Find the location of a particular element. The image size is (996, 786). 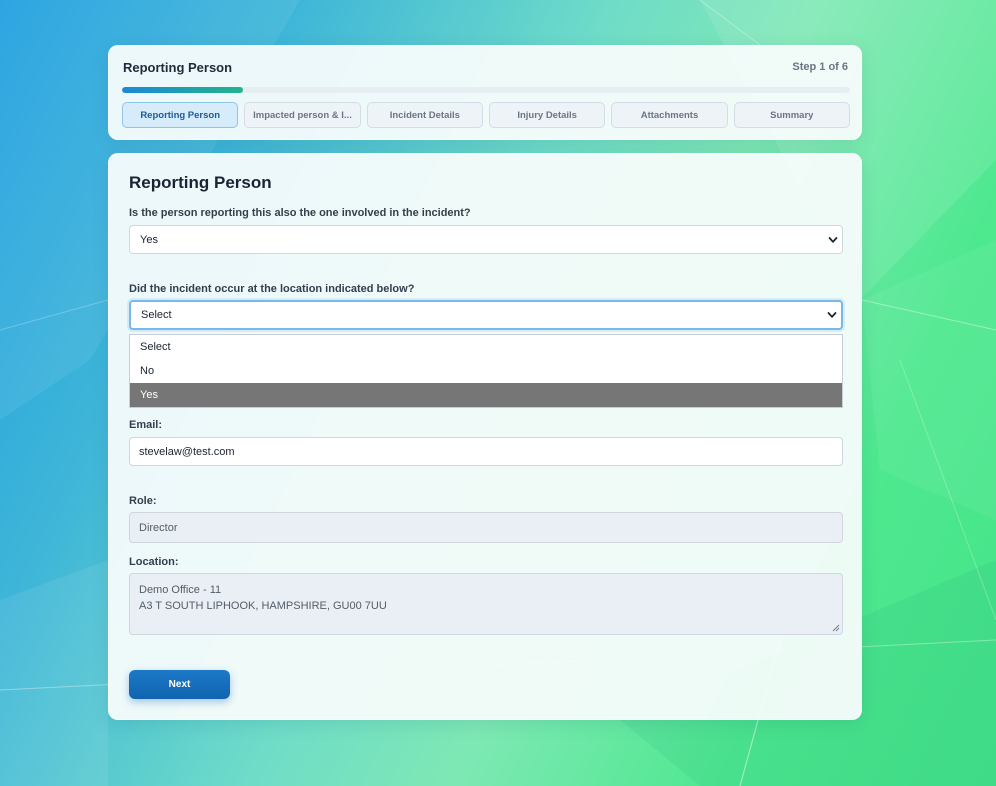

dropdown-option-yes: Yes is located at coordinates (486, 395).